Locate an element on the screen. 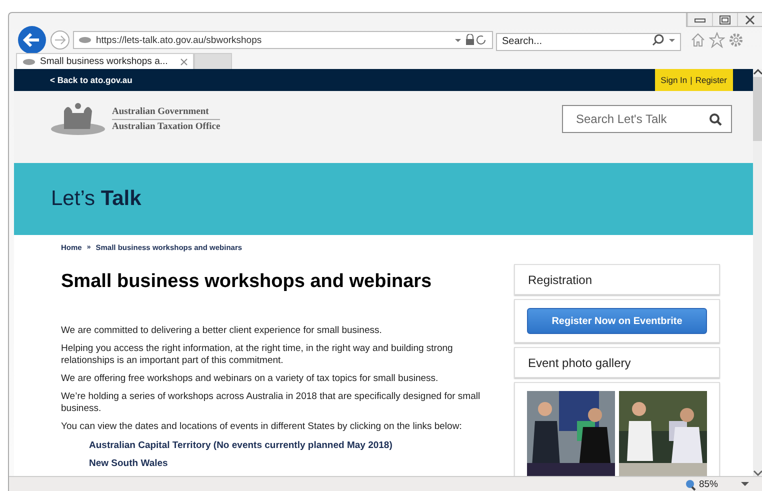 Image resolution: width=762 pixels, height=491 pixels. paragraph: We are offering free workshops and webinars on a variety of tax topics for small business. is located at coordinates (250, 379).